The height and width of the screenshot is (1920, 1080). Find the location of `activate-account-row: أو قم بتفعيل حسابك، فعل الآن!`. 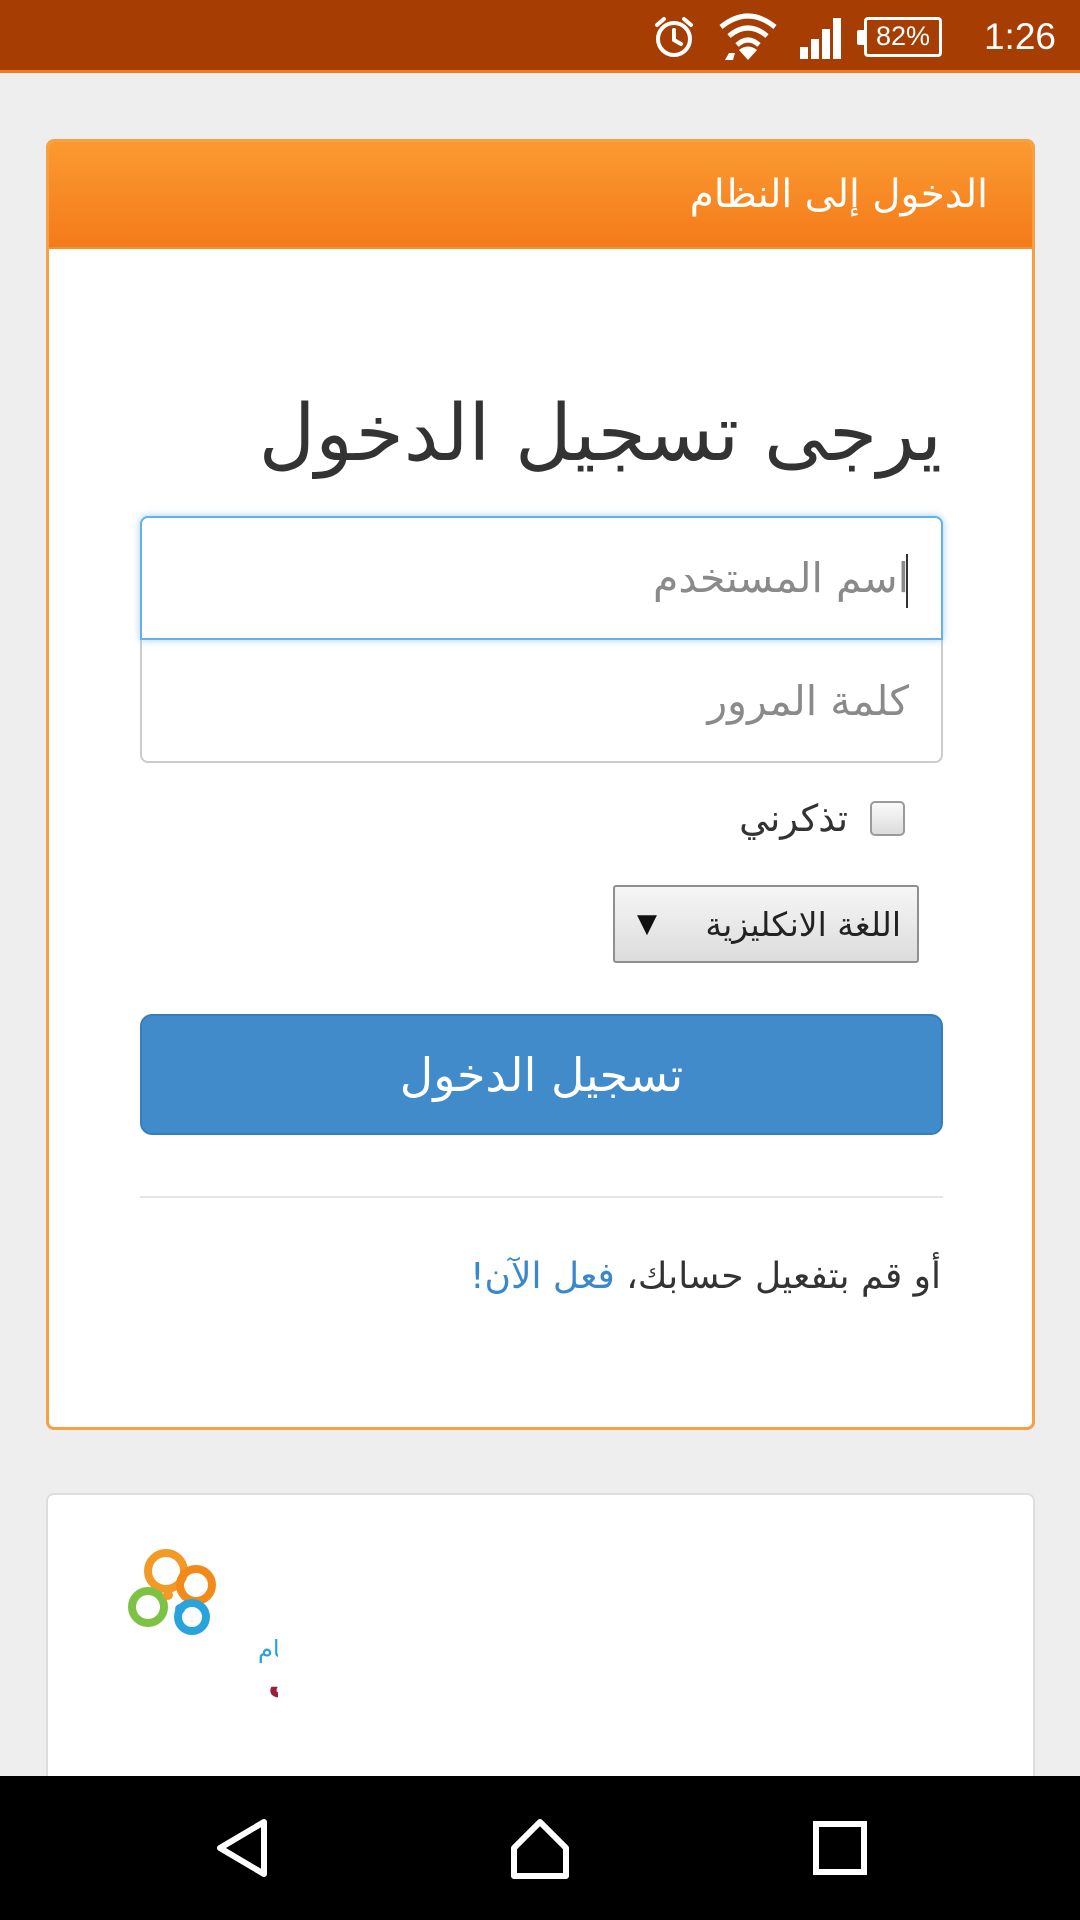

activate-account-row: أو قم بتفعيل حسابك، فعل الآن! is located at coordinates (705, 1276).